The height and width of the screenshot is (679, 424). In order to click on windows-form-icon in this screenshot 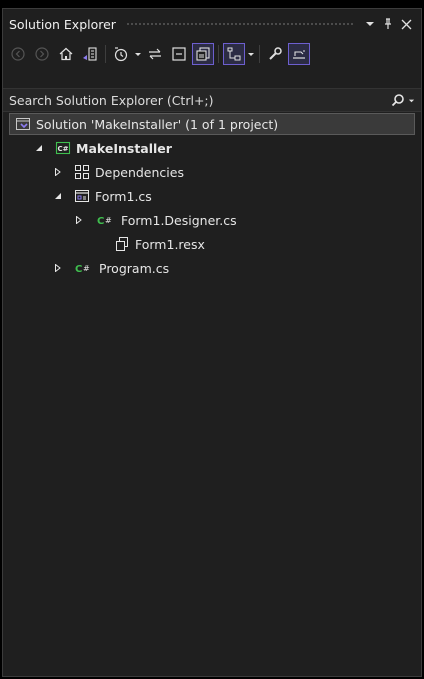, I will do `click(82, 196)`.